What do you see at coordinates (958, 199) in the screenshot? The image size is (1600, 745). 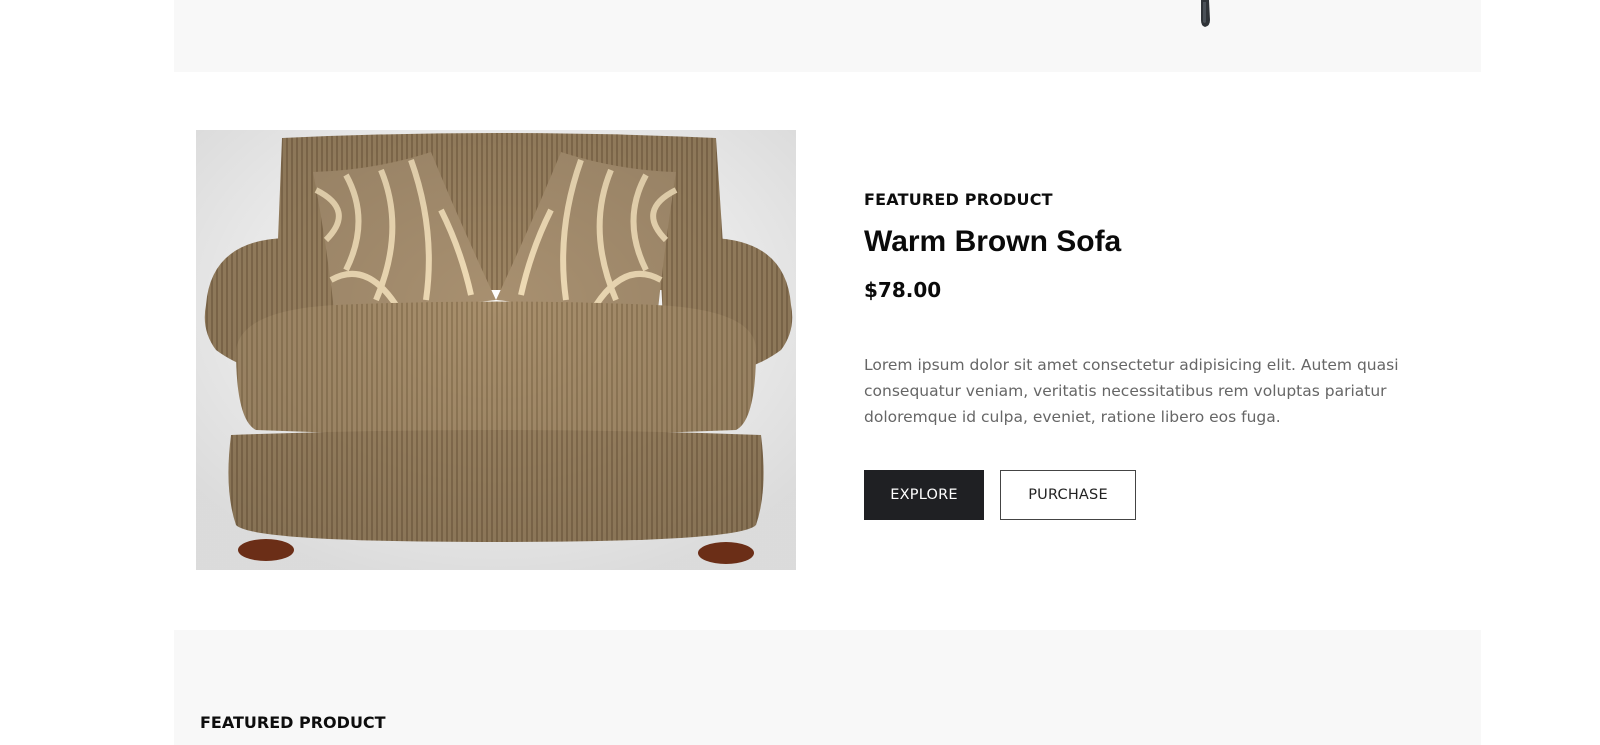 I see `section-eyebrow: FEATURED PRODUCT` at bounding box center [958, 199].